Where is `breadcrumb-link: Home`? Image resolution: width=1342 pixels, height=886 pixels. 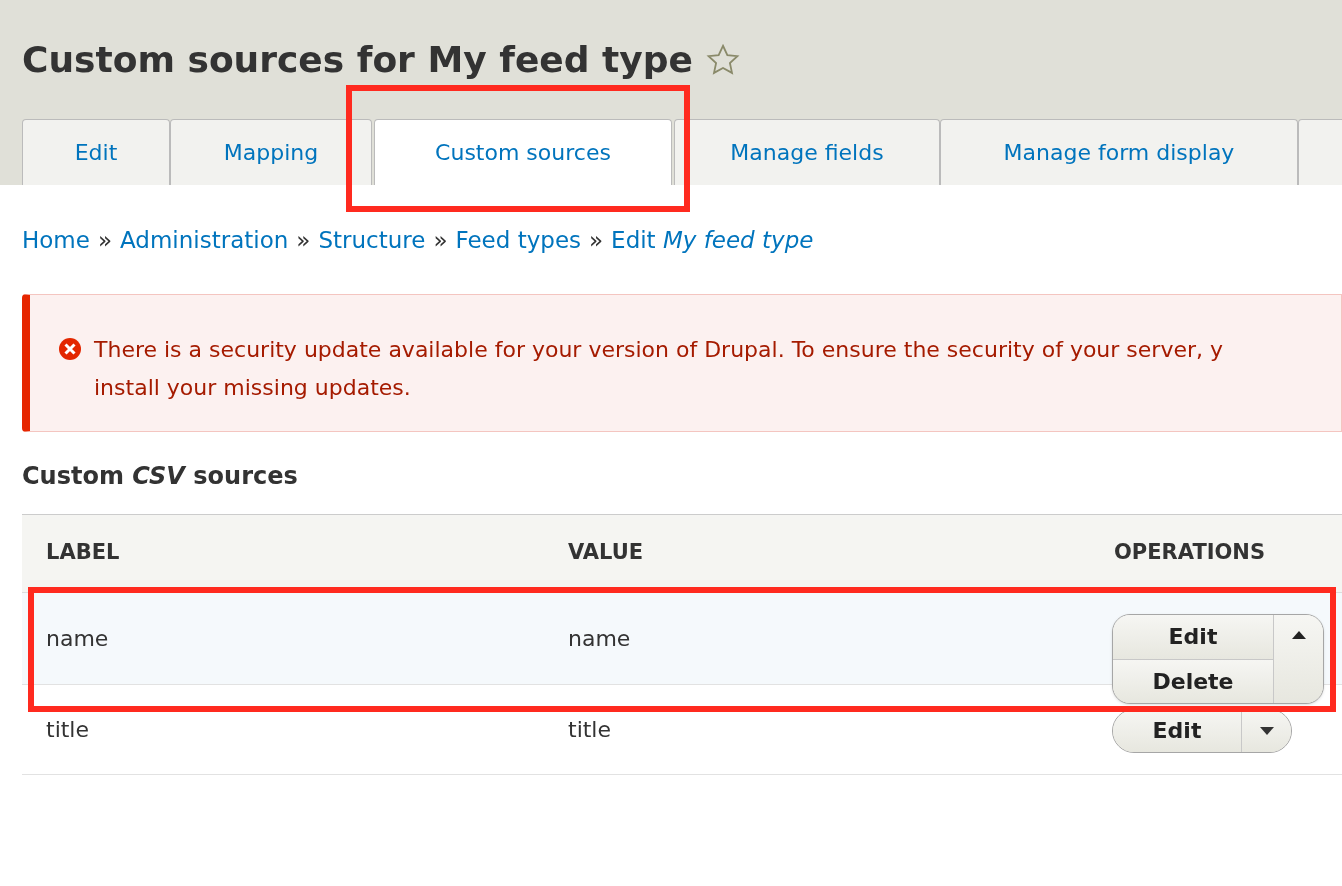 breadcrumb-link: Home is located at coordinates (56, 240).